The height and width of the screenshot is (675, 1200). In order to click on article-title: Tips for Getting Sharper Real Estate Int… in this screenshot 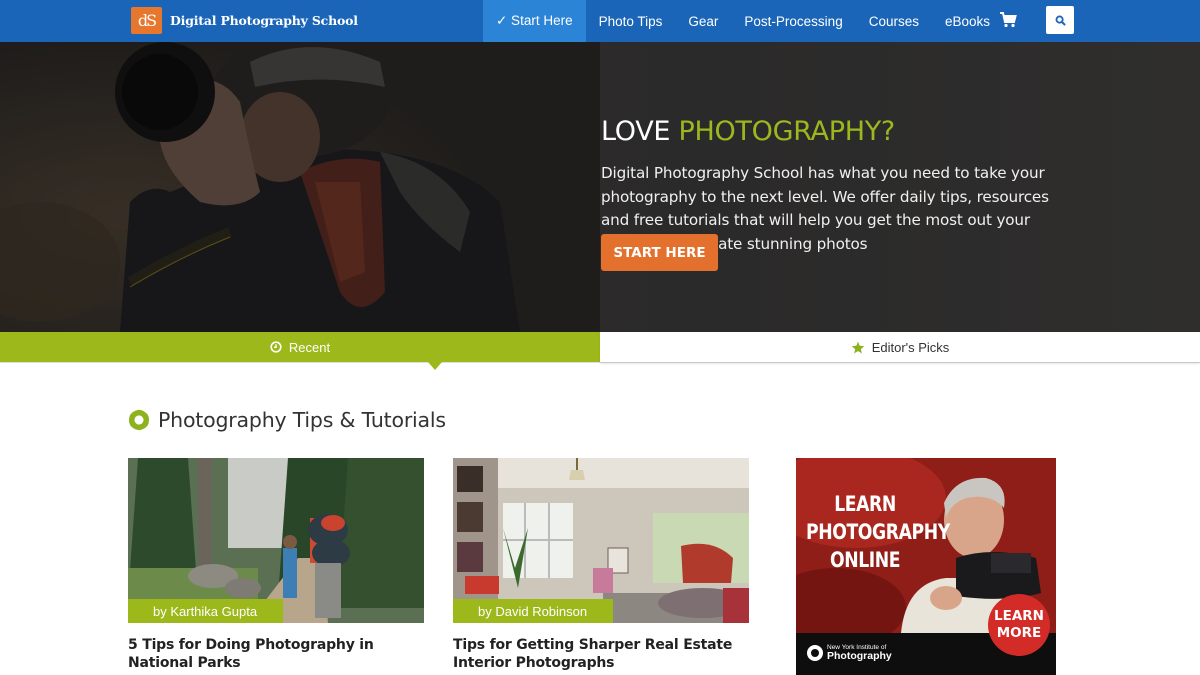, I will do `click(601, 654)`.